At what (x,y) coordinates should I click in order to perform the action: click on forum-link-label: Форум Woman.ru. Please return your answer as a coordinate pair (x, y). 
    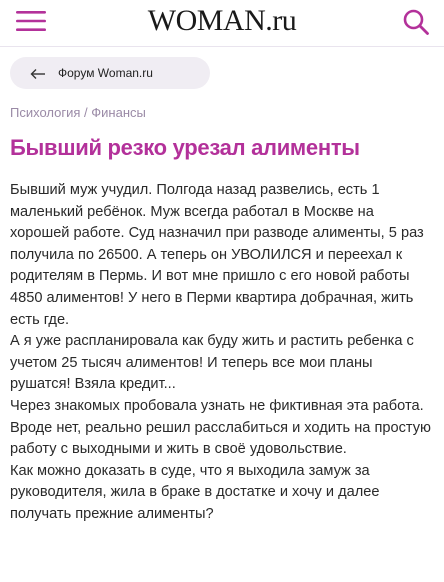
    Looking at the image, I should click on (105, 73).